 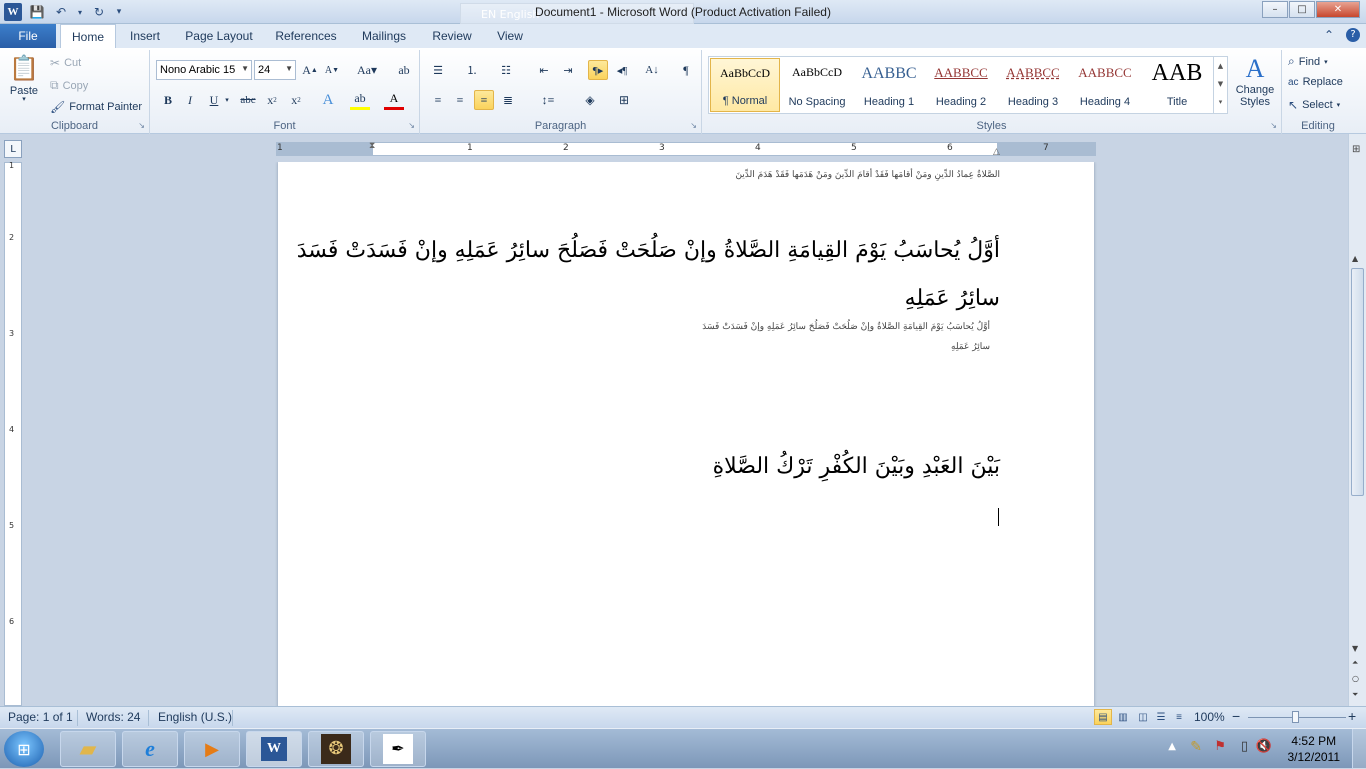 What do you see at coordinates (1143, 717) in the screenshot?
I see `web-layout-icon: ◫` at bounding box center [1143, 717].